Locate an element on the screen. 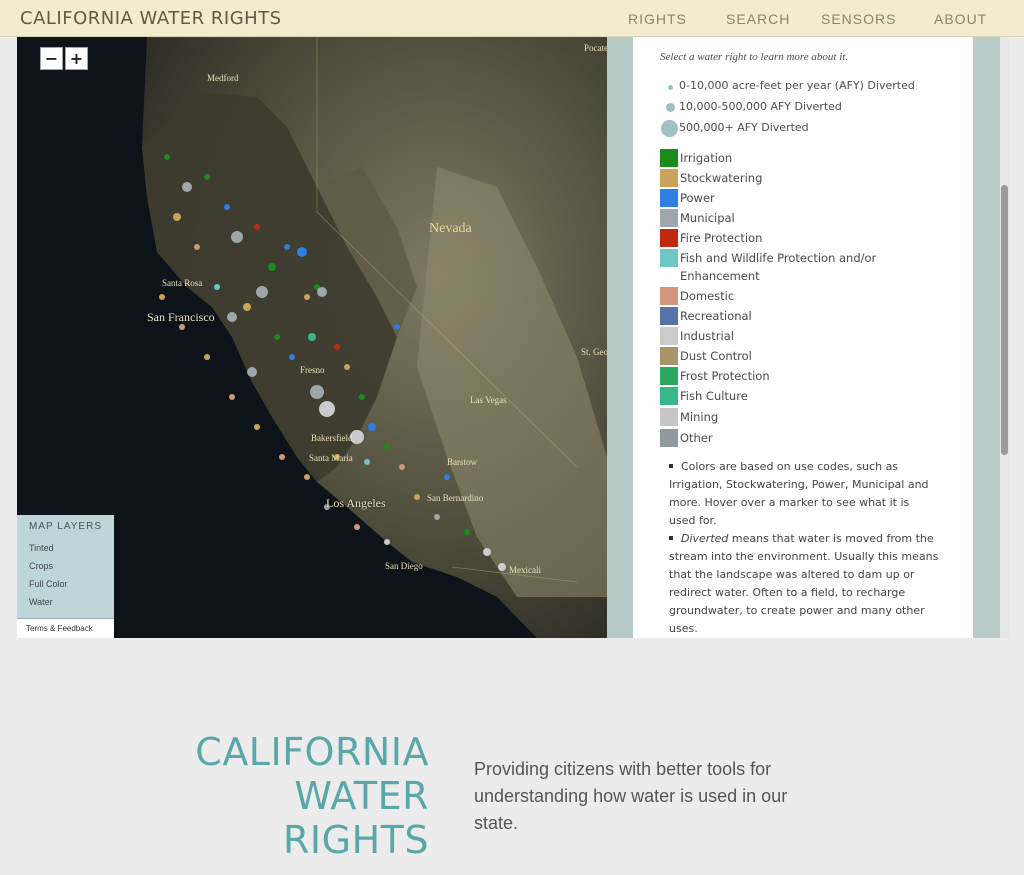  site-brand: CALIFORNIA WATER RIGHTS is located at coordinates (151, 18).